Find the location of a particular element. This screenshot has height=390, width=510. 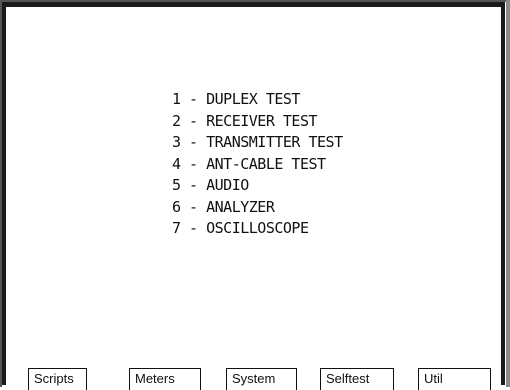

screen-frame-right-edge is located at coordinates (508, 193).